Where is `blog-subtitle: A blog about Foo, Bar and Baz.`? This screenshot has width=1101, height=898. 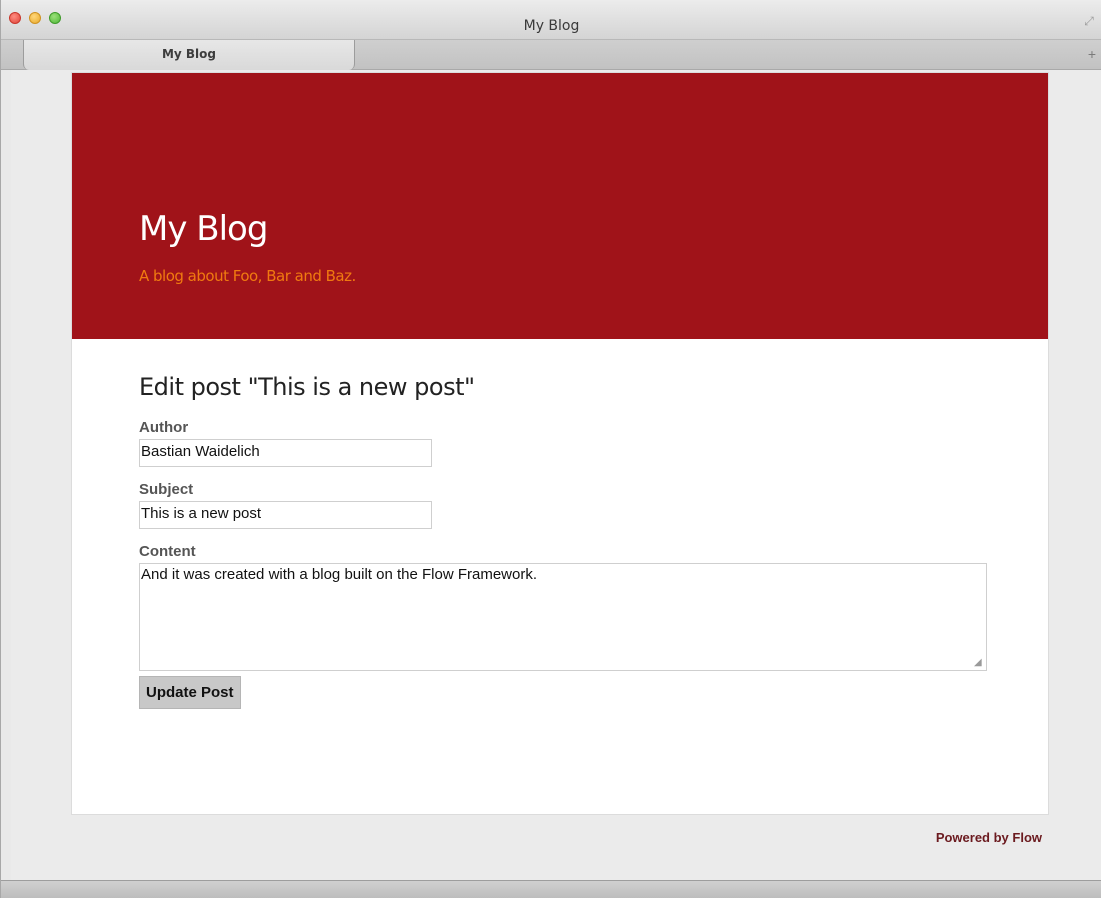 blog-subtitle: A blog about Foo, Bar and Baz. is located at coordinates (247, 276).